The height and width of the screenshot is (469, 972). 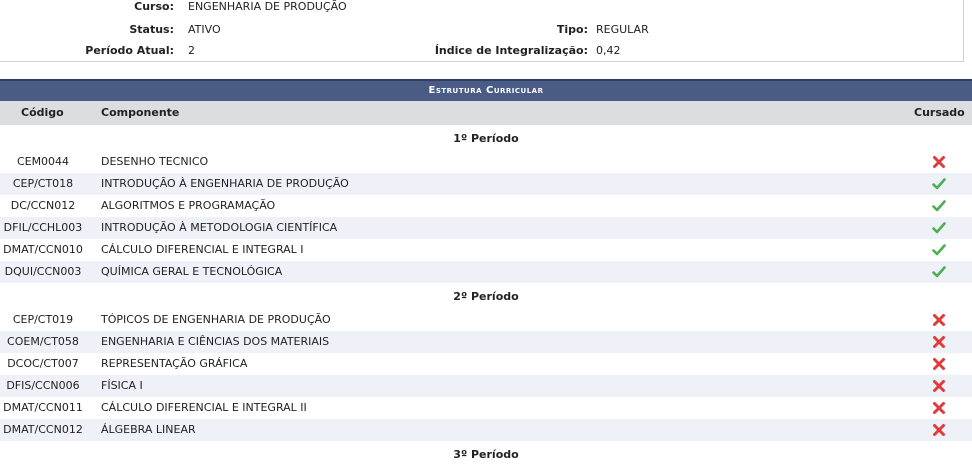 What do you see at coordinates (939, 112) in the screenshot?
I see `col-cursado-header: Cursado` at bounding box center [939, 112].